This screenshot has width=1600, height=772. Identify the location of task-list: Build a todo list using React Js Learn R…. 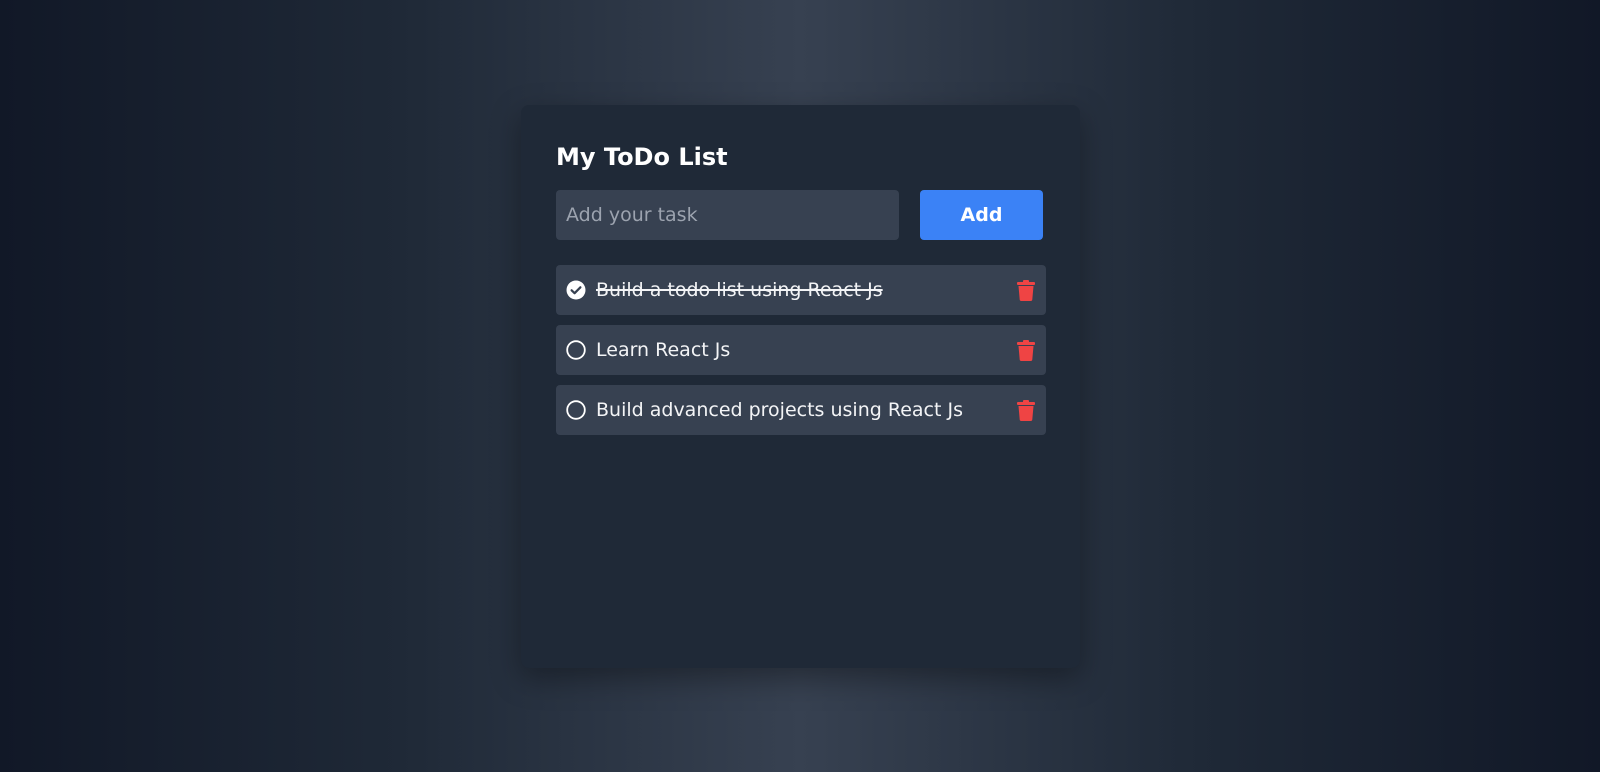
(801, 350).